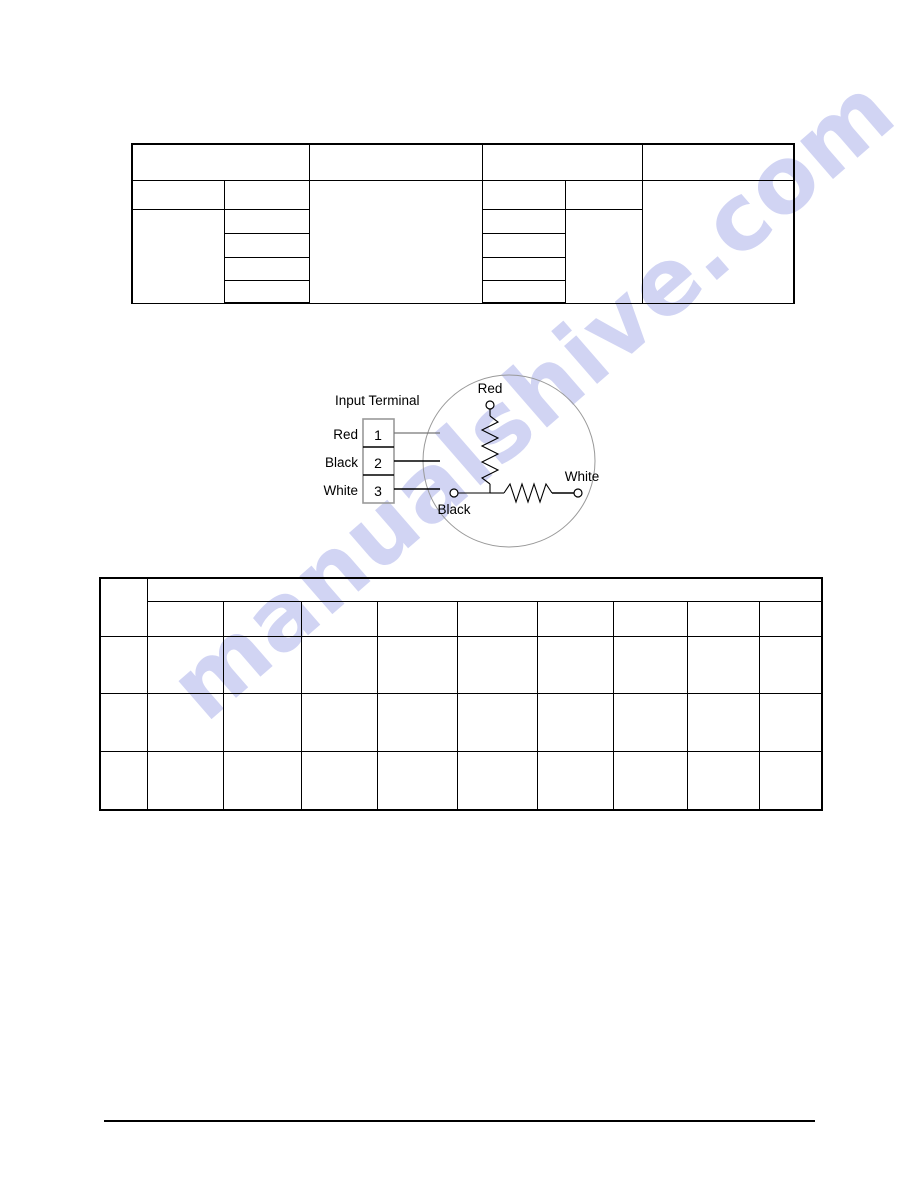  What do you see at coordinates (485, 589) in the screenshot?
I see `param-group-header-cell` at bounding box center [485, 589].